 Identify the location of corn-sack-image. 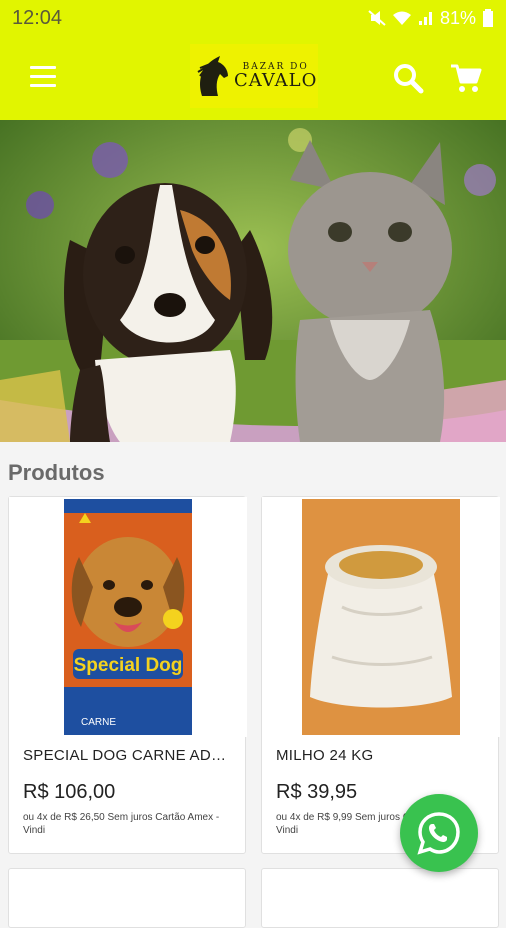
(381, 617).